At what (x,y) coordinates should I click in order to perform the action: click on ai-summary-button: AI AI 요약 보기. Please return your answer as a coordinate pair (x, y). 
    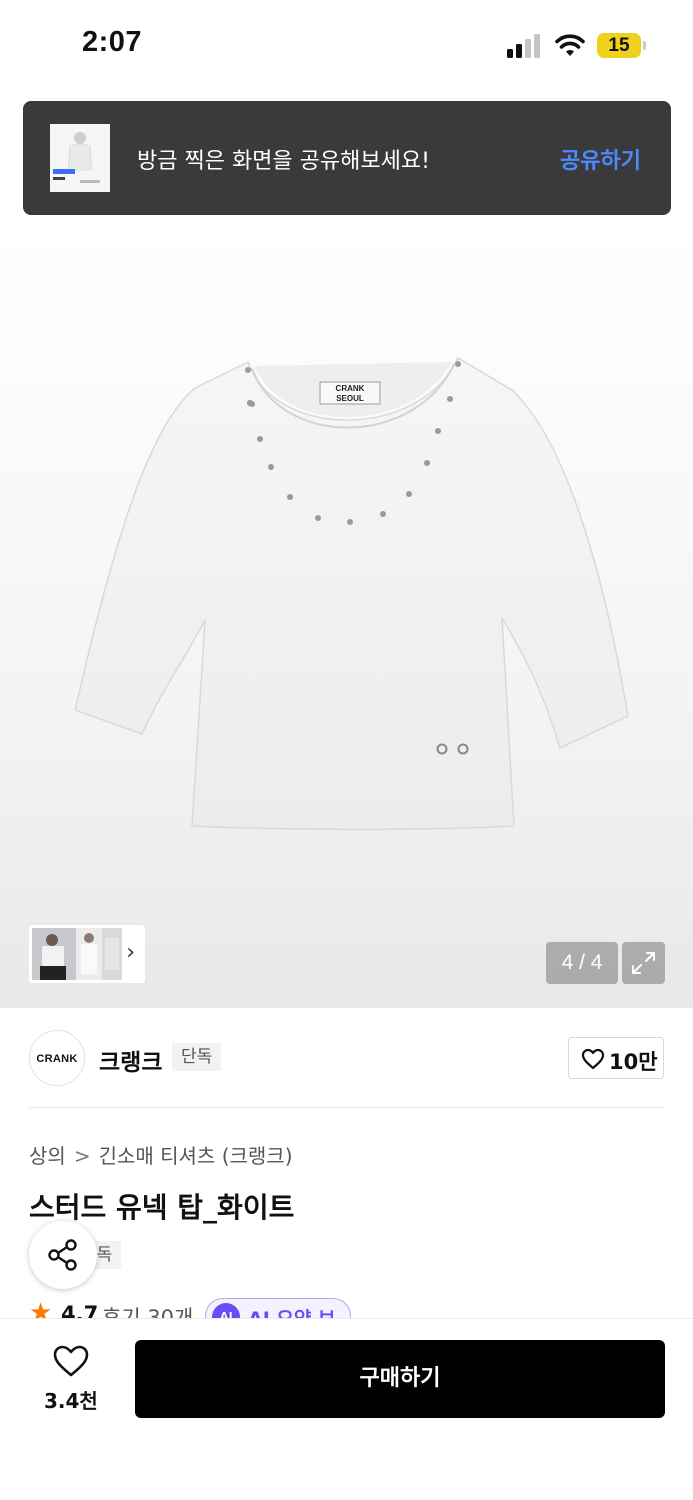
    Looking at the image, I should click on (278, 1309).